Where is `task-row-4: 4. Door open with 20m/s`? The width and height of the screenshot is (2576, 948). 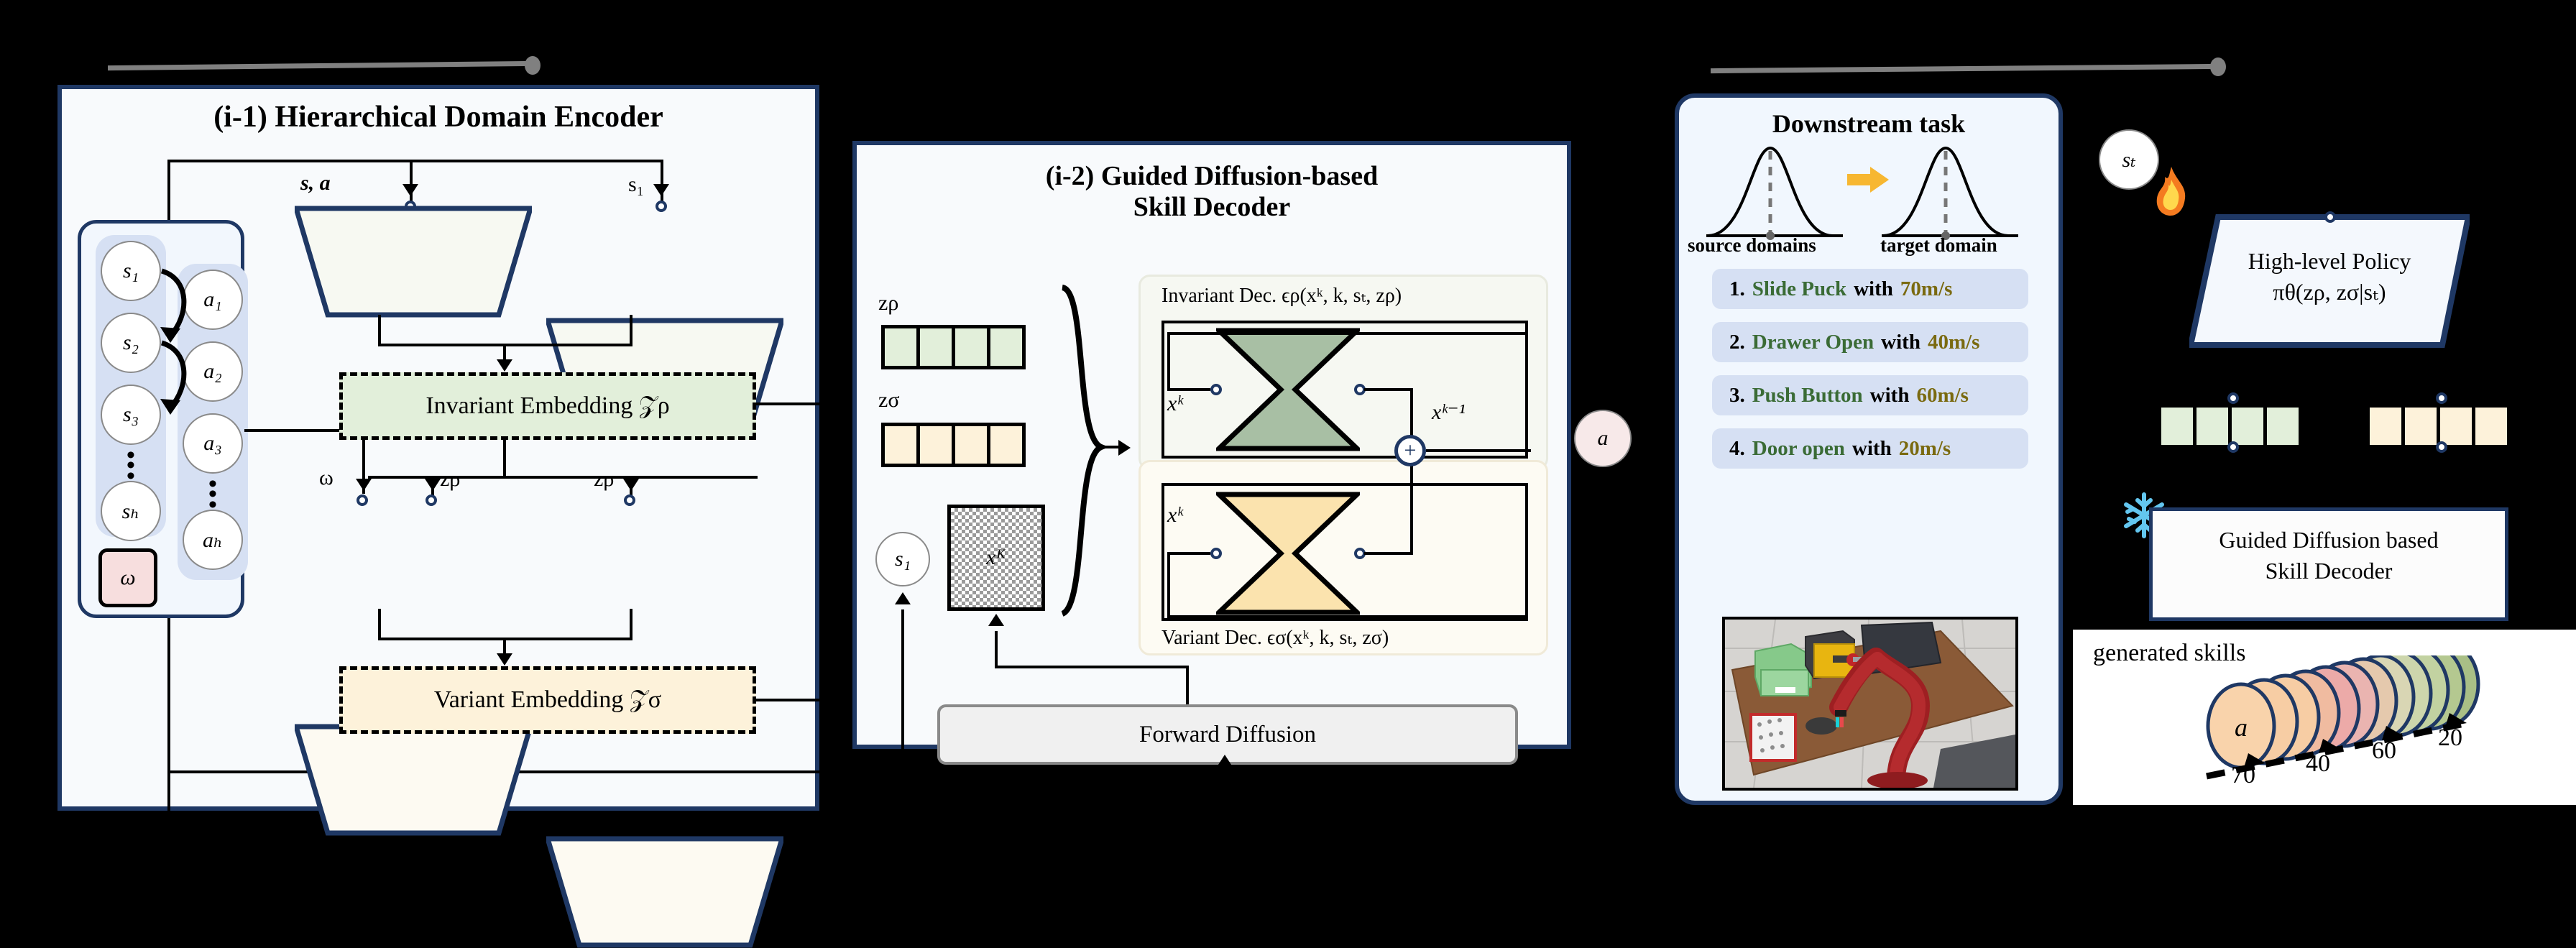
task-row-4: 4. Door open with 20m/s is located at coordinates (1870, 448).